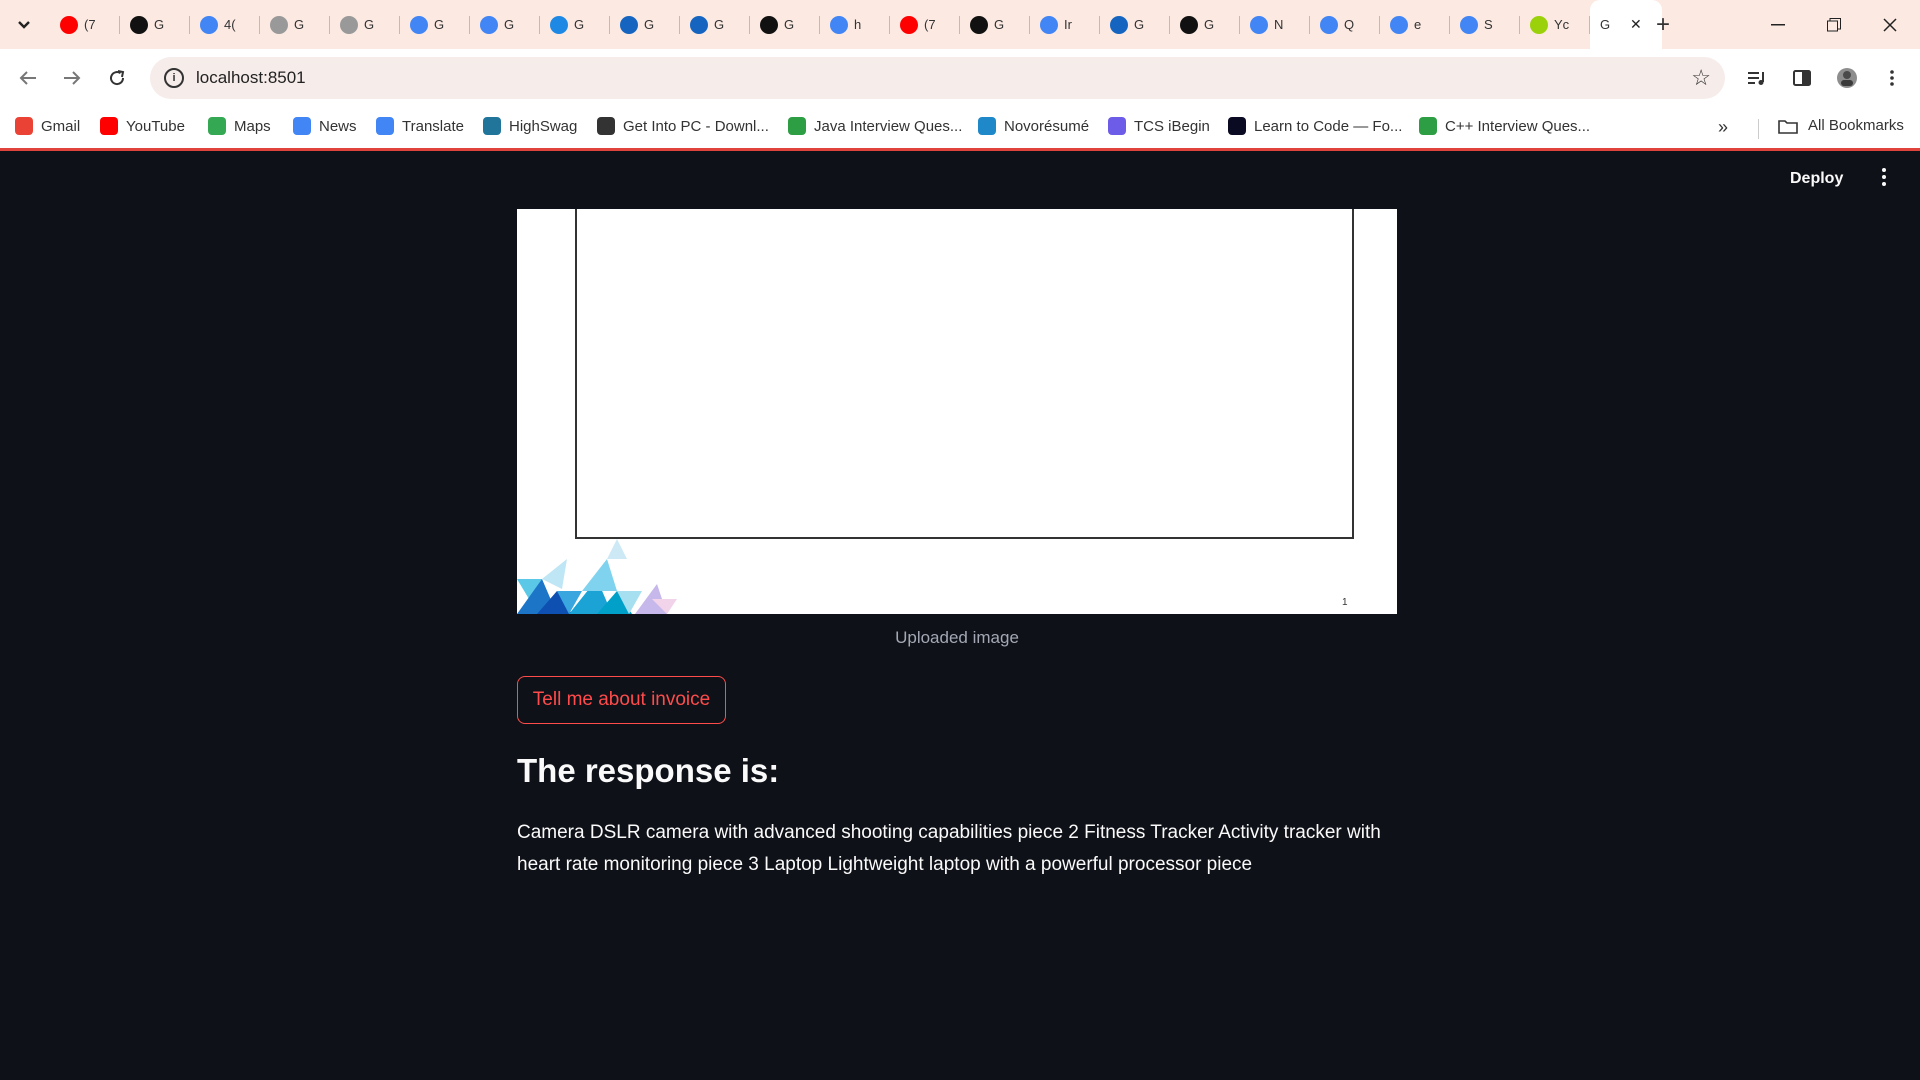 Image resolution: width=1920 pixels, height=1080 pixels. What do you see at coordinates (1415, 24) in the screenshot?
I see `browser-tab: e` at bounding box center [1415, 24].